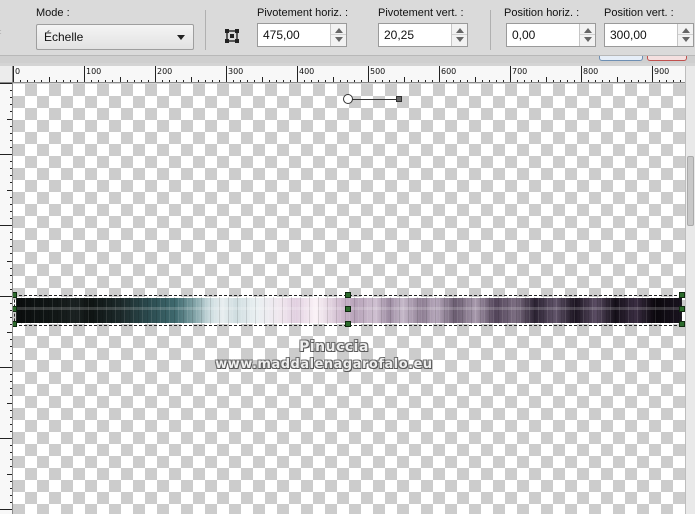 Image resolution: width=695 pixels, height=514 pixels. What do you see at coordinates (348, 324) in the screenshot?
I see `scale-handle-bottom-center` at bounding box center [348, 324].